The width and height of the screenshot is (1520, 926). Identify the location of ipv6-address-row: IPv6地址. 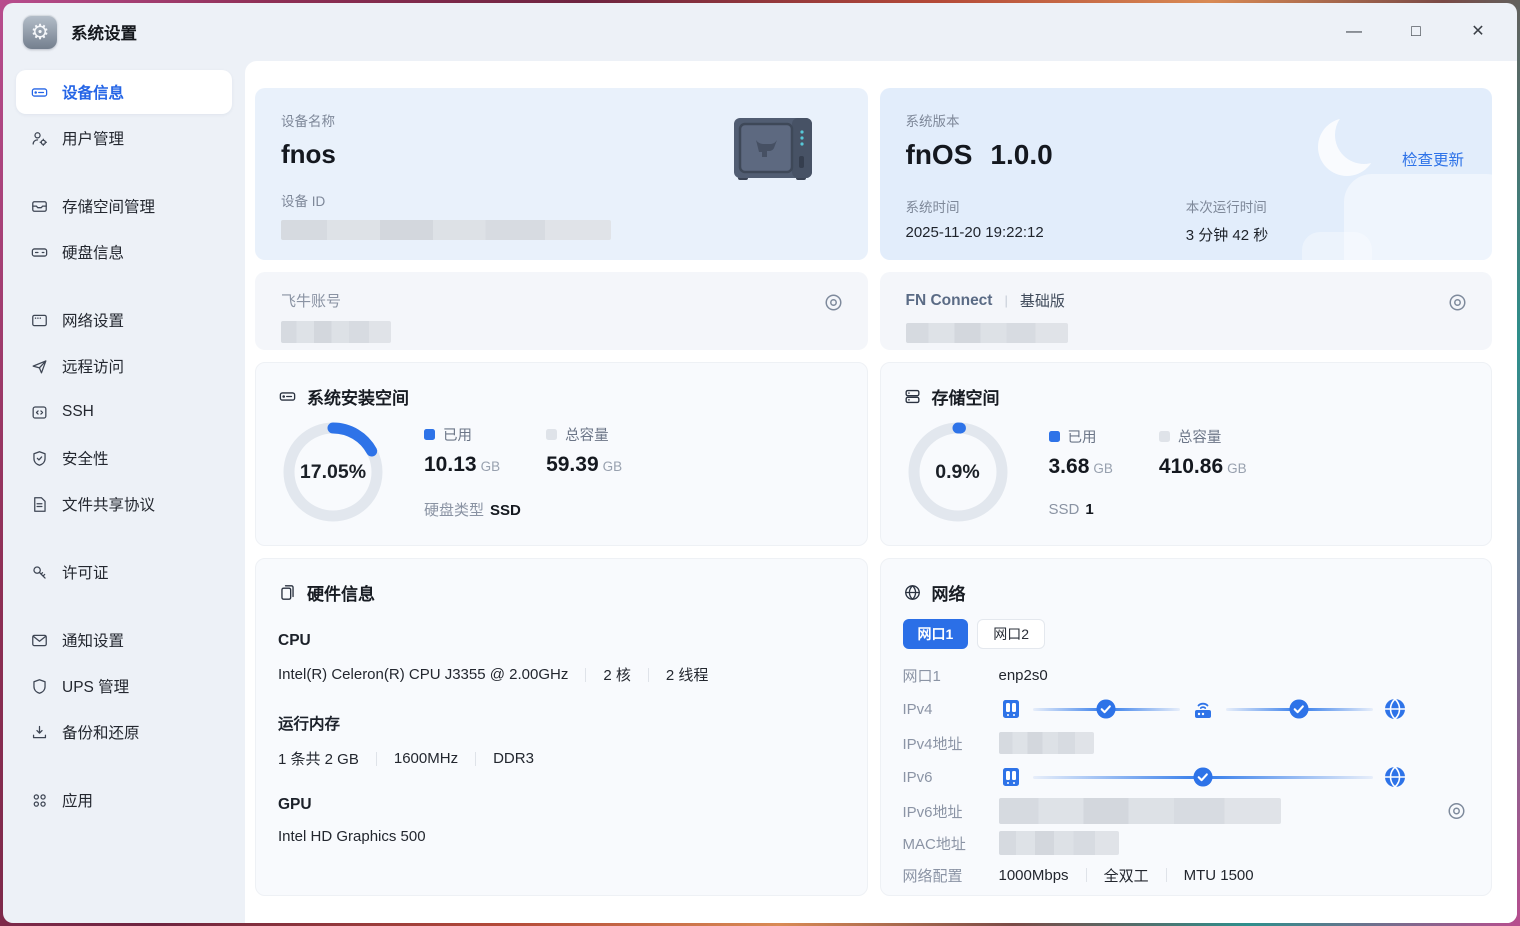
(1186, 811).